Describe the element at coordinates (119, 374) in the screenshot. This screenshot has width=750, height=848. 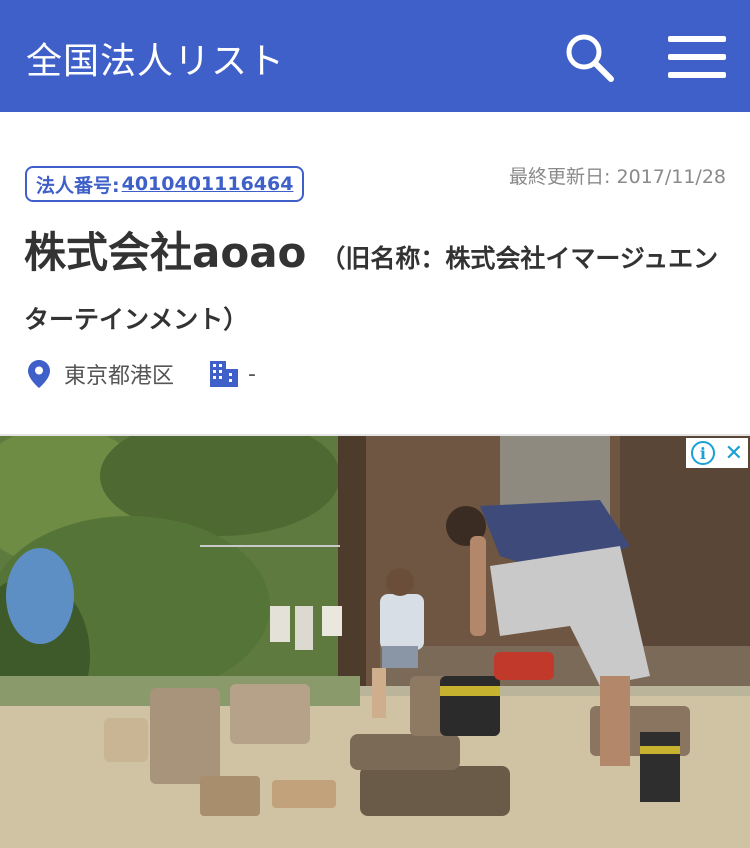
I see `company-location: 東京都港区` at that location.